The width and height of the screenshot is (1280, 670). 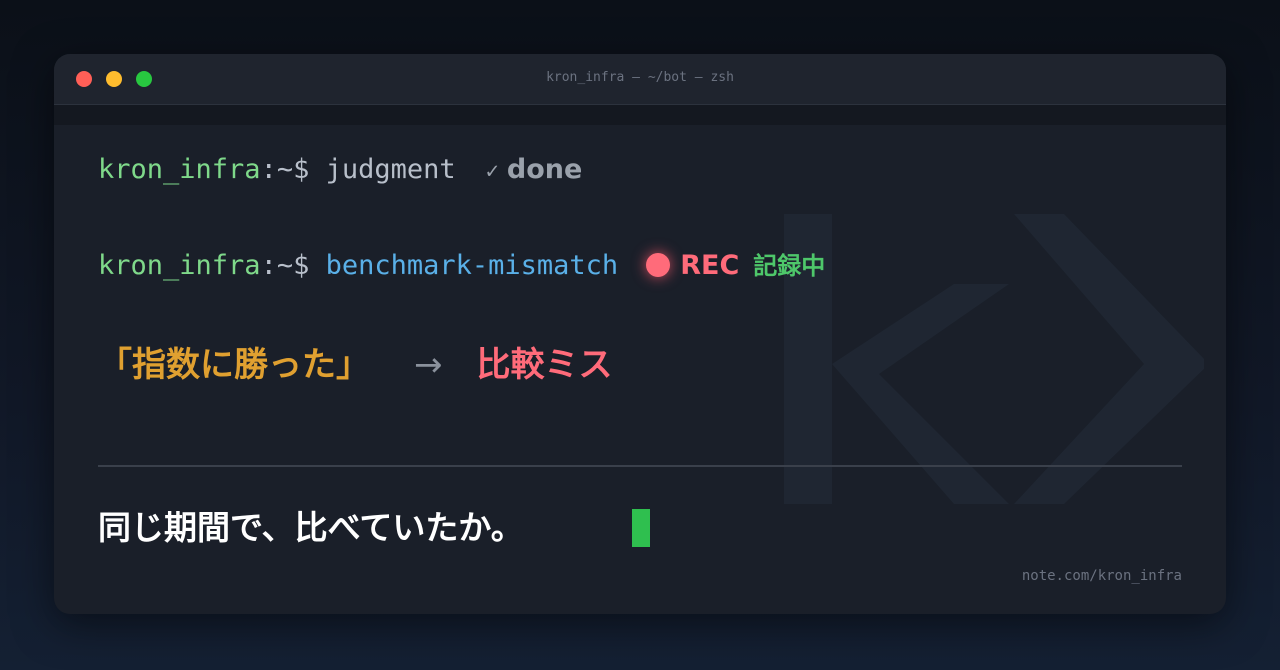 What do you see at coordinates (492, 171) in the screenshot?
I see `checkmark-icon: ✓` at bounding box center [492, 171].